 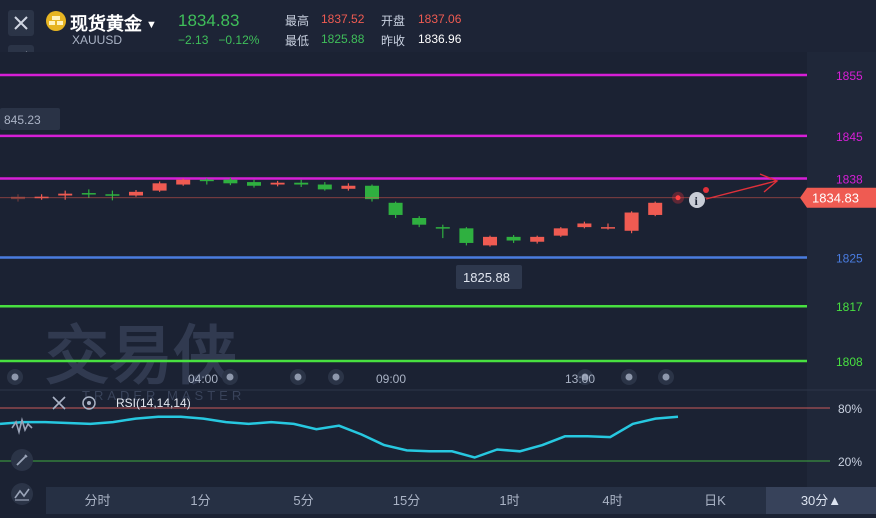 What do you see at coordinates (849, 137) in the screenshot?
I see `price-level-label: 1845` at bounding box center [849, 137].